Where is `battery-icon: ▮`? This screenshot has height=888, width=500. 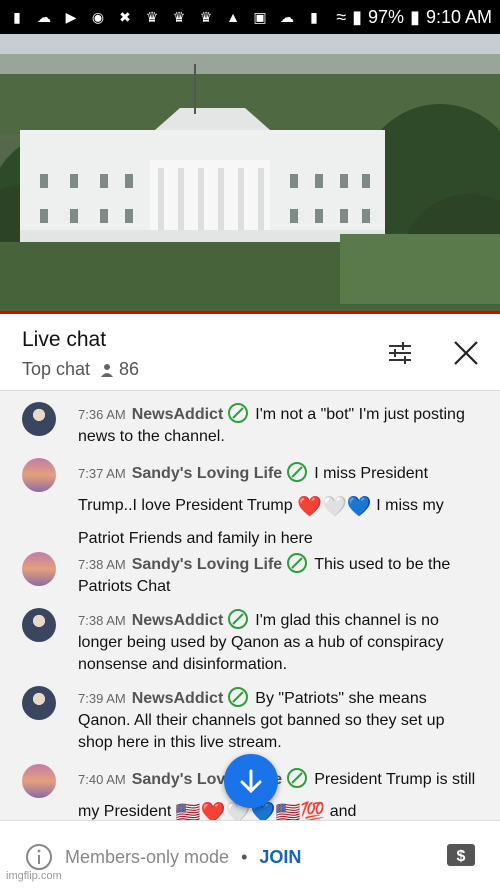
battery-icon: ▮ is located at coordinates (415, 16).